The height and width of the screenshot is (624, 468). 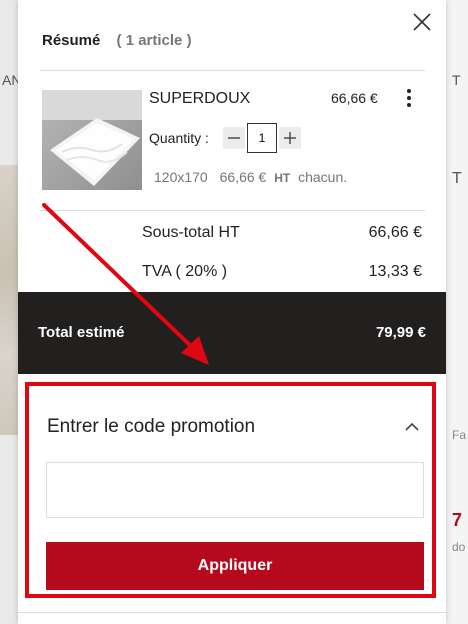 I want to click on plus-icon, so click(x=290, y=138).